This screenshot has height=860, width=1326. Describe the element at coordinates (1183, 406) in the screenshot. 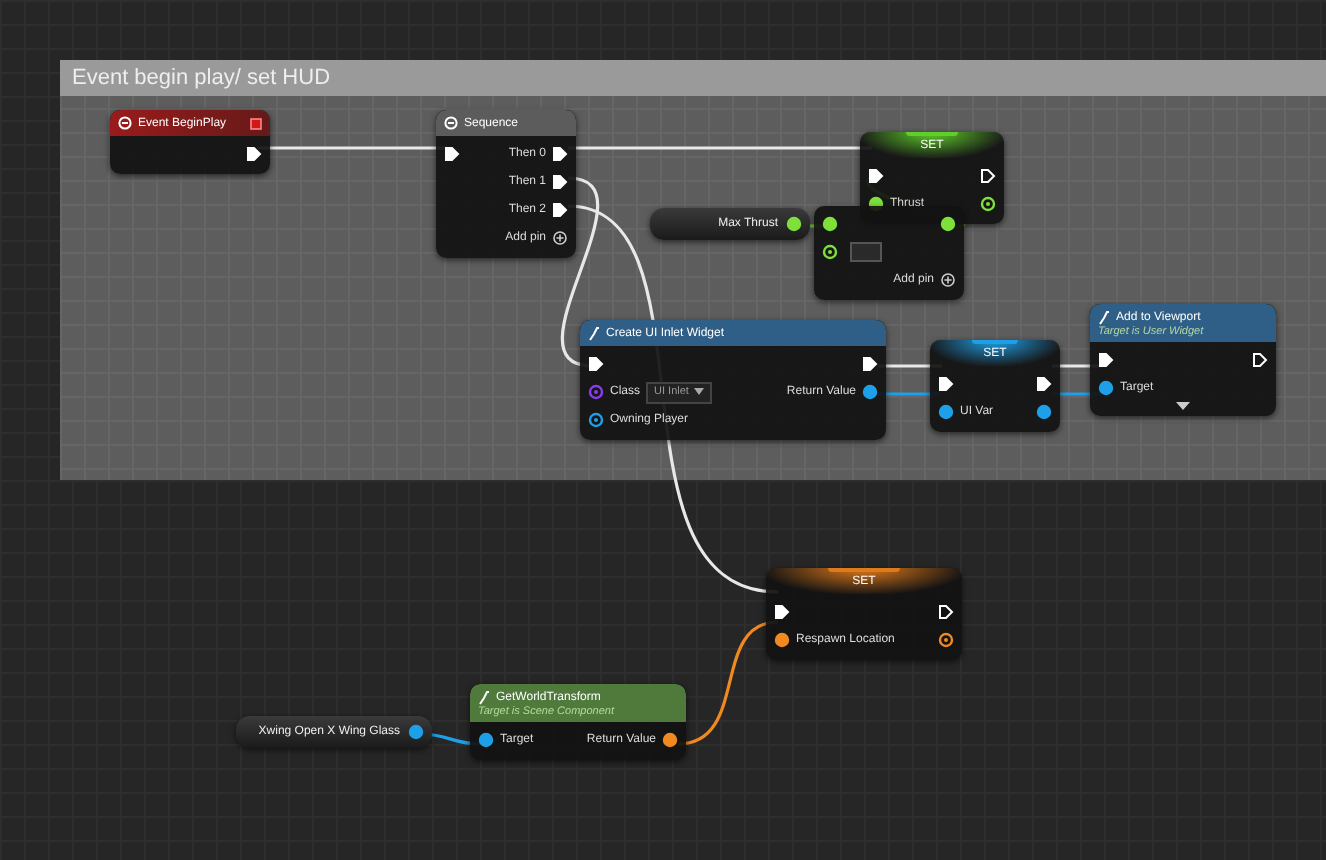

I see `expand-arrow-icon` at that location.